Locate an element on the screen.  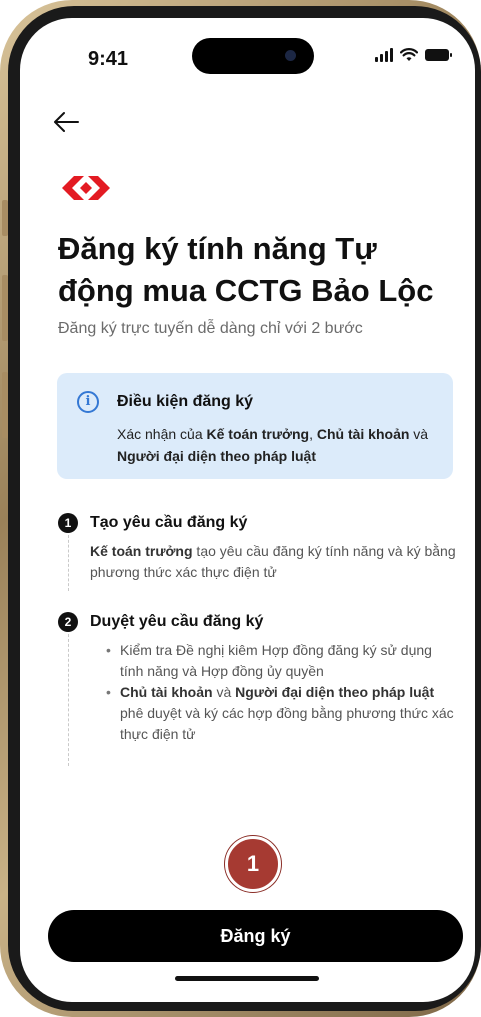
home-indicator is located at coordinates (247, 978).